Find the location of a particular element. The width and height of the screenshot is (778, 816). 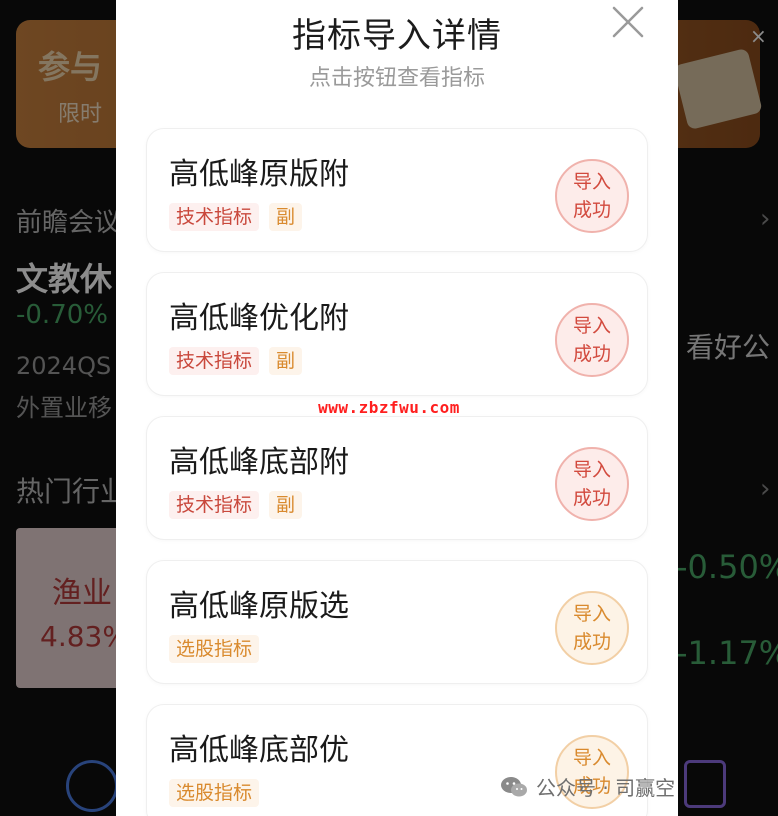

indicator-item: 高低峰原版选 选股指标 导入 成功 is located at coordinates (397, 622).